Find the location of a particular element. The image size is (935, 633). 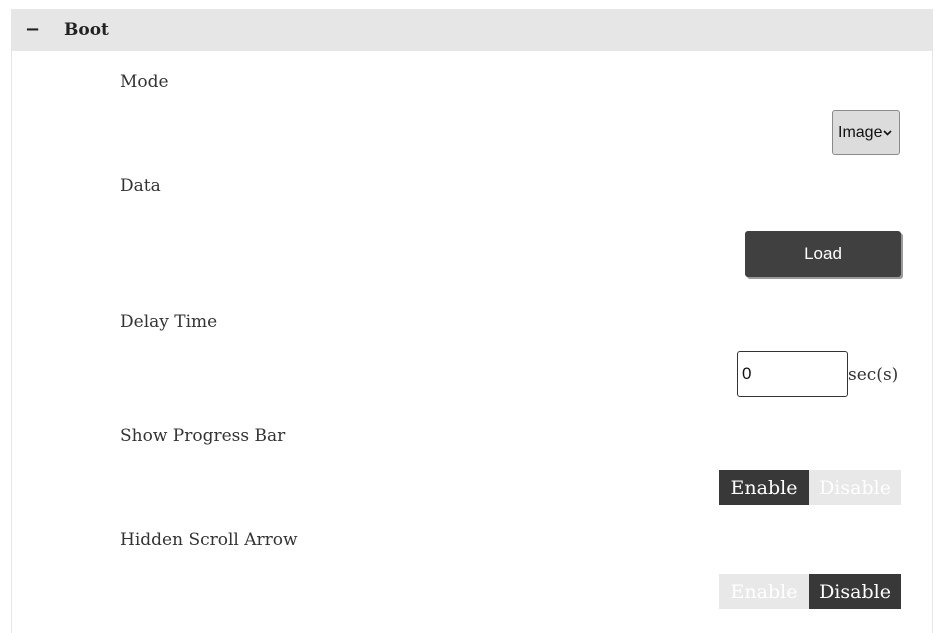

minus-icon: − is located at coordinates (32, 30).